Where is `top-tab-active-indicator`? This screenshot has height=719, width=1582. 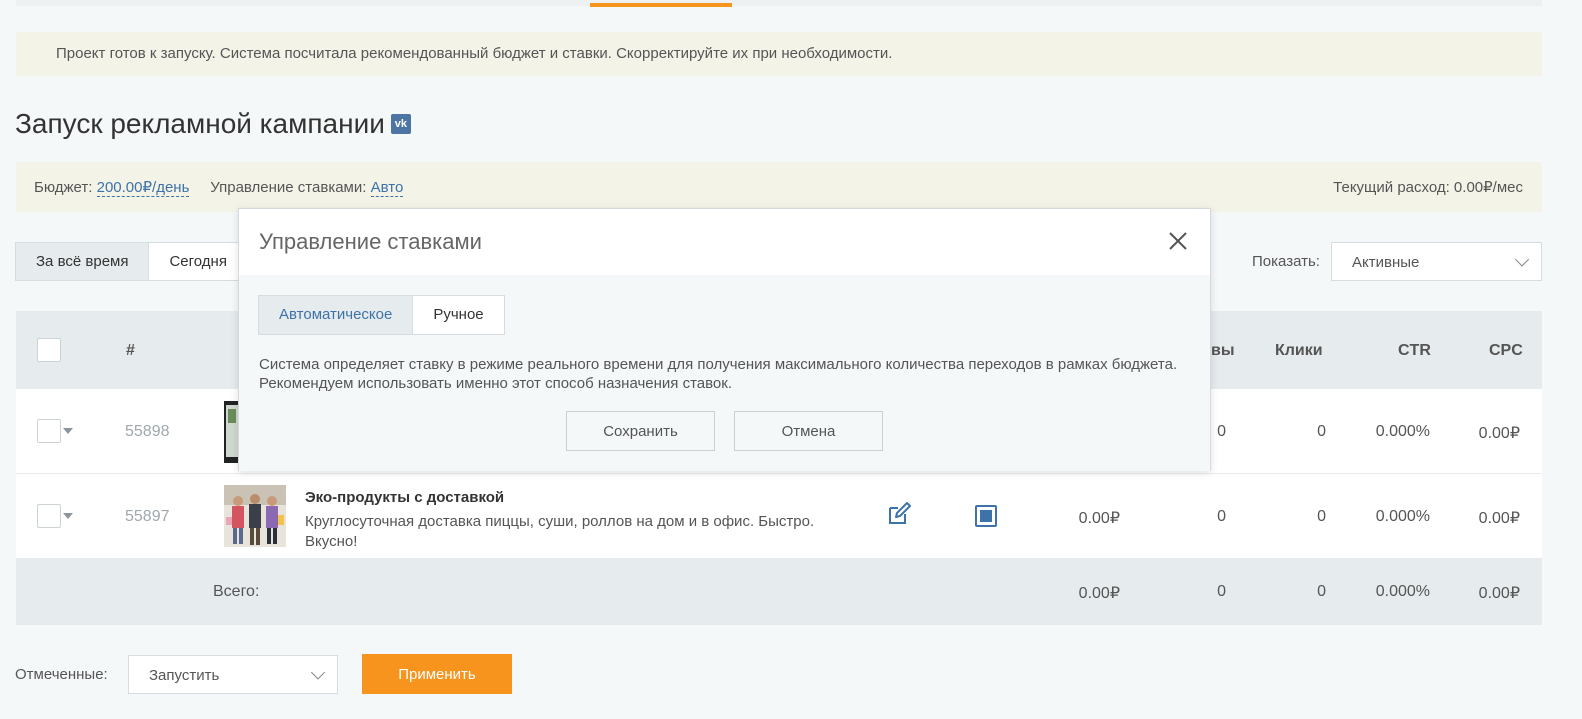
top-tab-active-indicator is located at coordinates (661, 5).